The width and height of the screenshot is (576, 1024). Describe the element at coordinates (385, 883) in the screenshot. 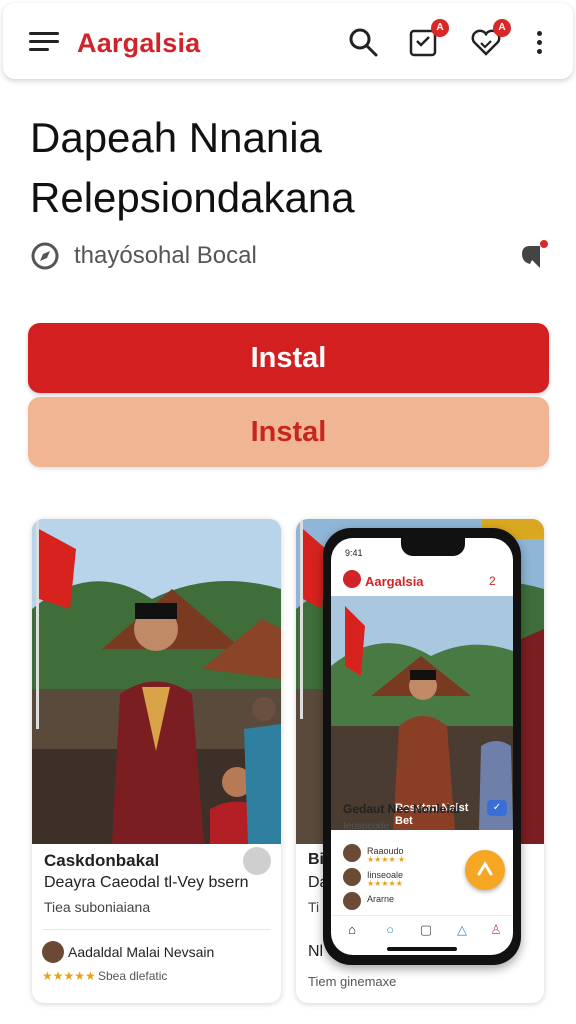

I see `list-item-stars: ★★★★★` at that location.